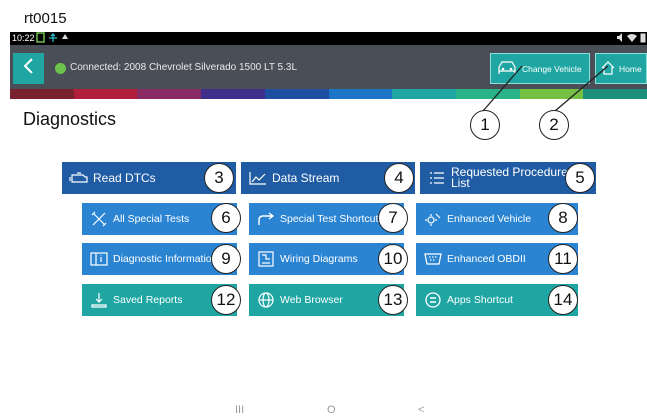 The height and width of the screenshot is (420, 647). Describe the element at coordinates (399, 178) in the screenshot. I see `callout-4: 4` at that location.